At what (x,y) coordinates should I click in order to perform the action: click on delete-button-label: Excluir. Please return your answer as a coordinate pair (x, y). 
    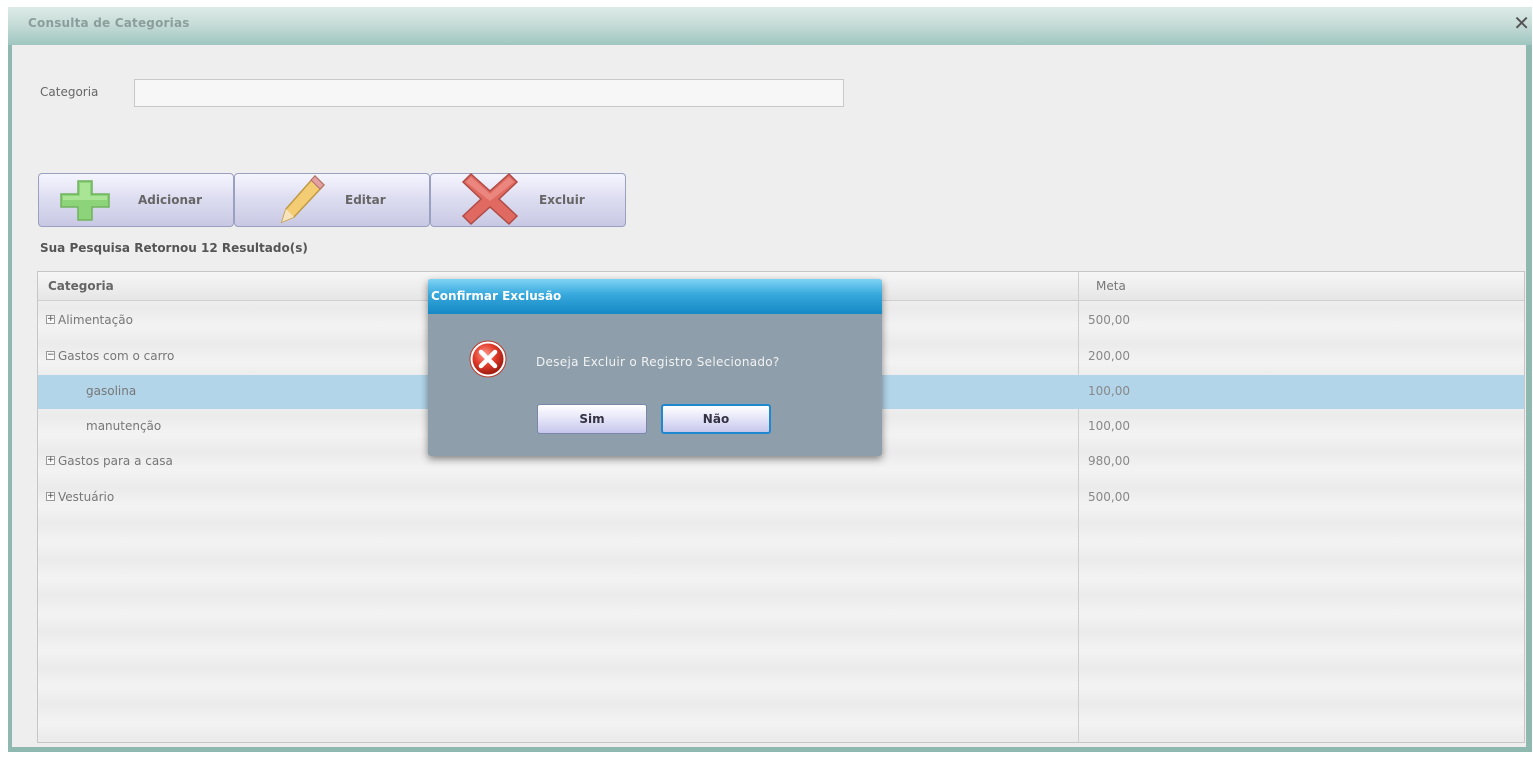
    Looking at the image, I should click on (562, 200).